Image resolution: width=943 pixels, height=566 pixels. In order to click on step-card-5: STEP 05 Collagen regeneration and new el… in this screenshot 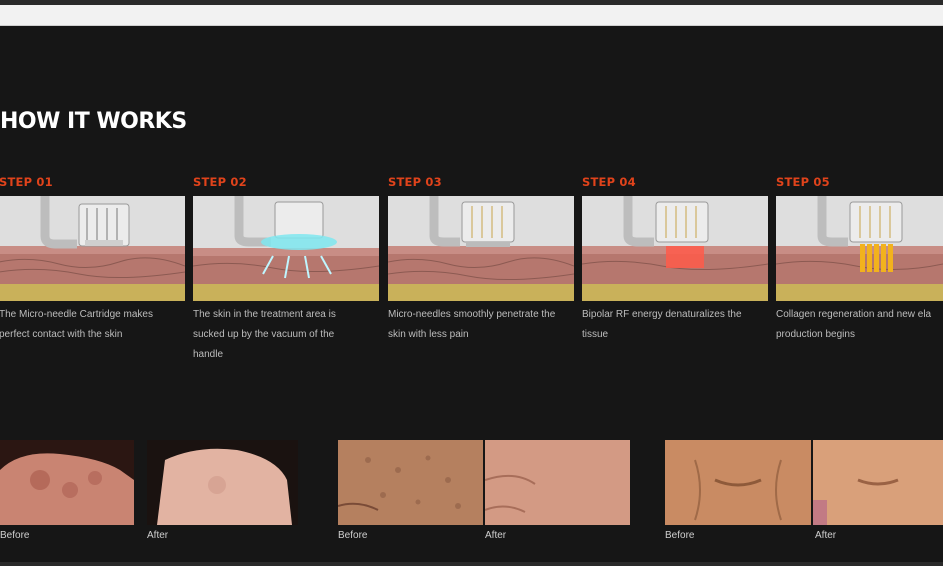, I will do `click(859, 257)`.